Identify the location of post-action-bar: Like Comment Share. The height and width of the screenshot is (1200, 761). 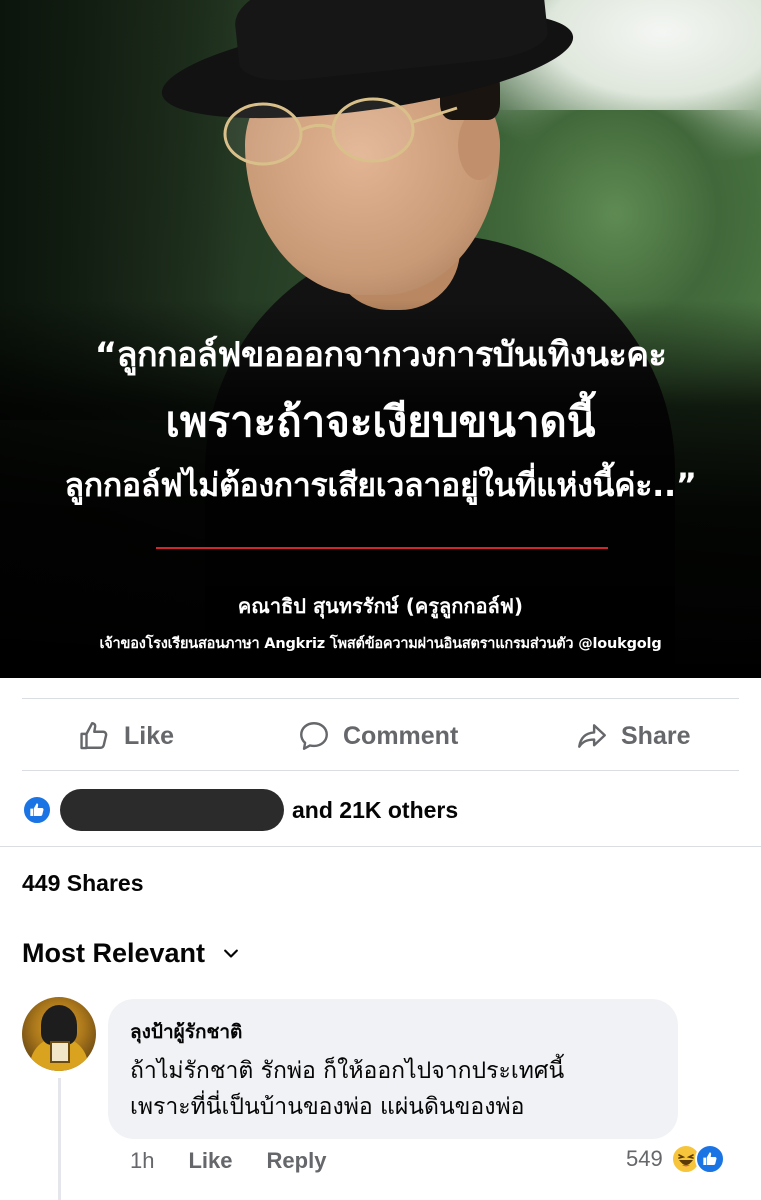
(380, 736).